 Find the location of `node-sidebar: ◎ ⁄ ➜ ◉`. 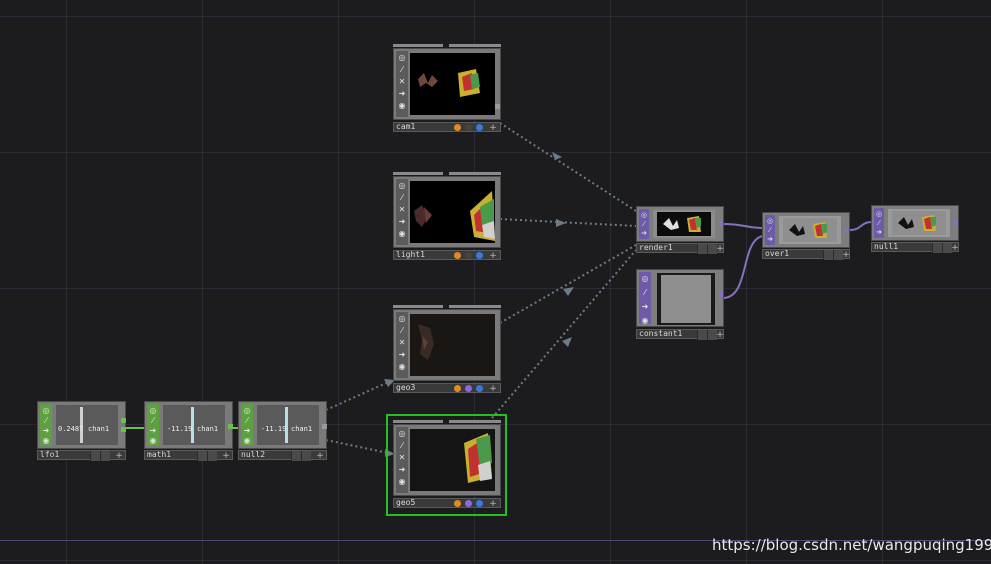

node-sidebar: ◎ ⁄ ➜ ◉ is located at coordinates (247, 425).